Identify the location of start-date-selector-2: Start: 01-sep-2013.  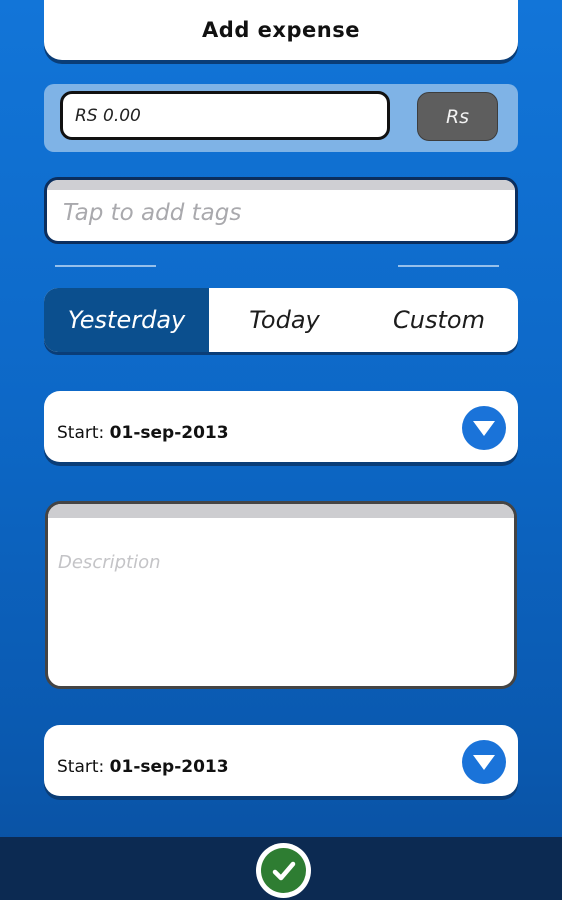
(281, 760).